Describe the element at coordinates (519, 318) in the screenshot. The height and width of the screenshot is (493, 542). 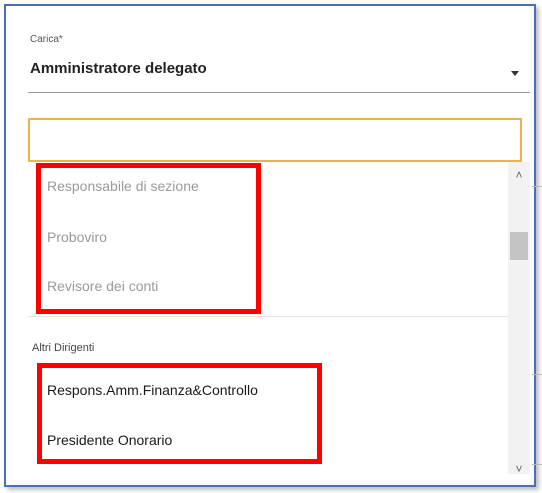
I see `dropdown-scrollbar` at that location.